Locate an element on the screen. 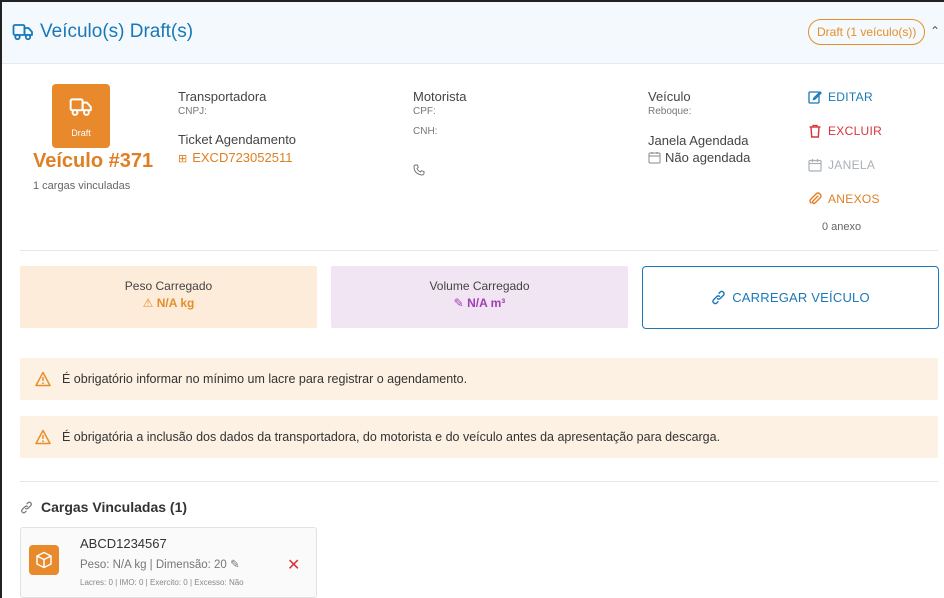 The image size is (944, 598). schedule-window-button: JANELA is located at coordinates (841, 165).